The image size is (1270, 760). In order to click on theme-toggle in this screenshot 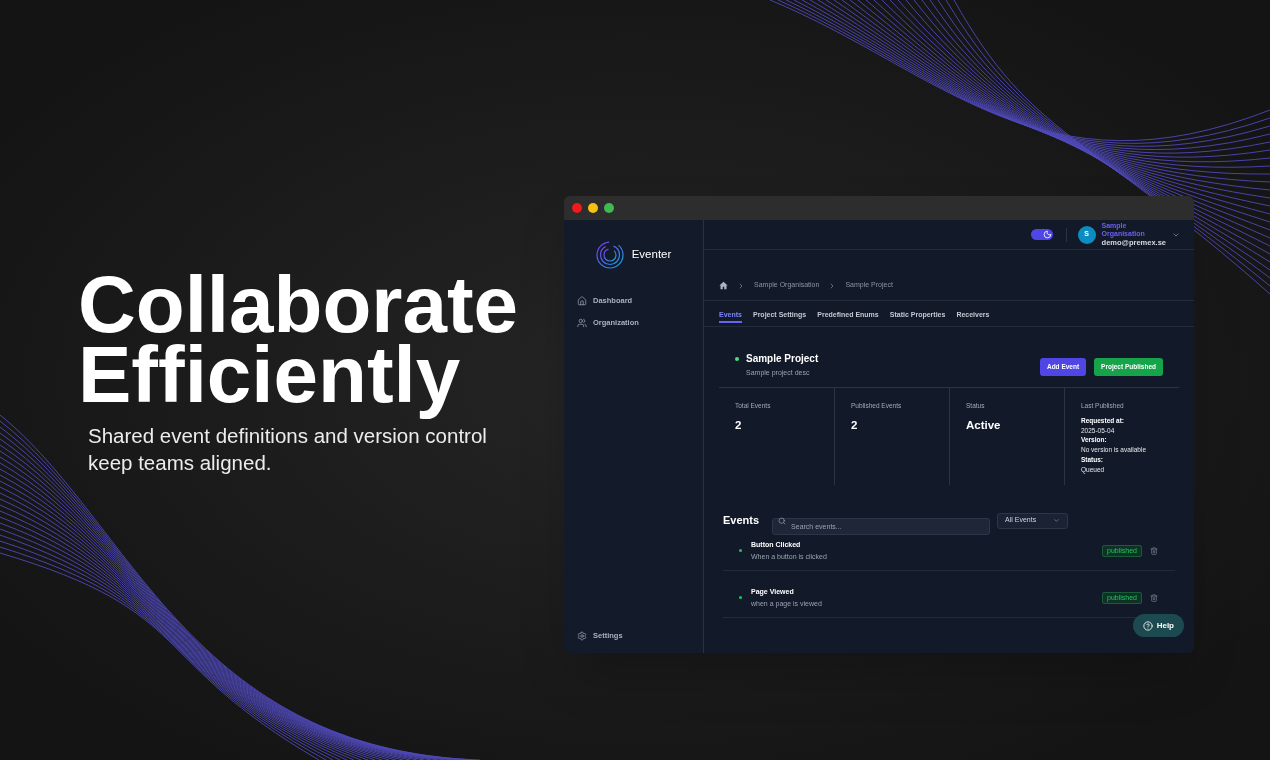, I will do `click(1041, 234)`.